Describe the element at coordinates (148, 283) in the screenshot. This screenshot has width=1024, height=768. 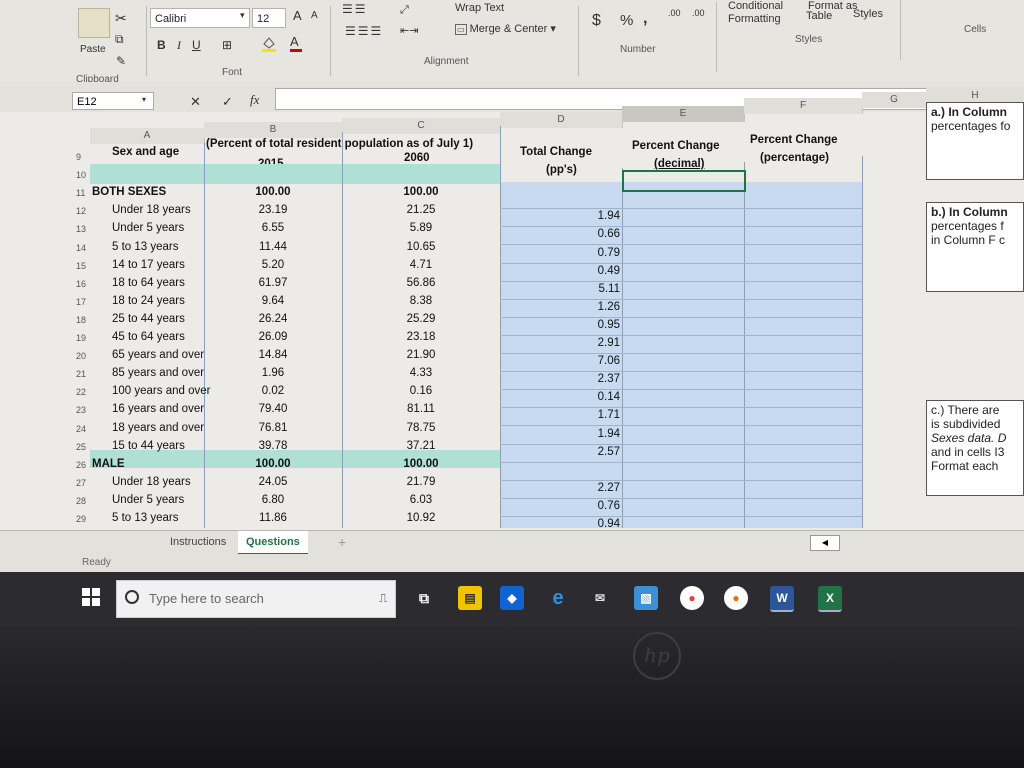
I see `cell-sex-age: 18 to 64 years` at that location.